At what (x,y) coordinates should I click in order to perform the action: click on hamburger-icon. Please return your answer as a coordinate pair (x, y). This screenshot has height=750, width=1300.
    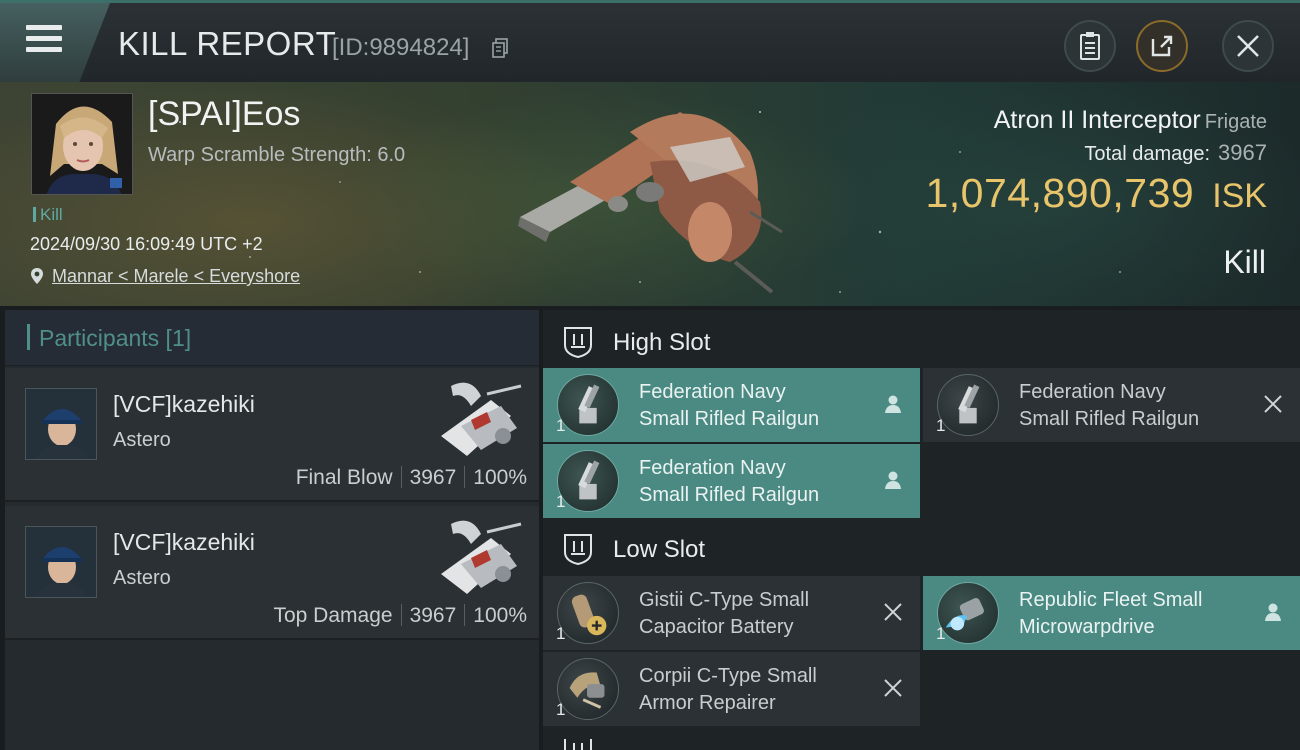
    Looking at the image, I should click on (44, 42).